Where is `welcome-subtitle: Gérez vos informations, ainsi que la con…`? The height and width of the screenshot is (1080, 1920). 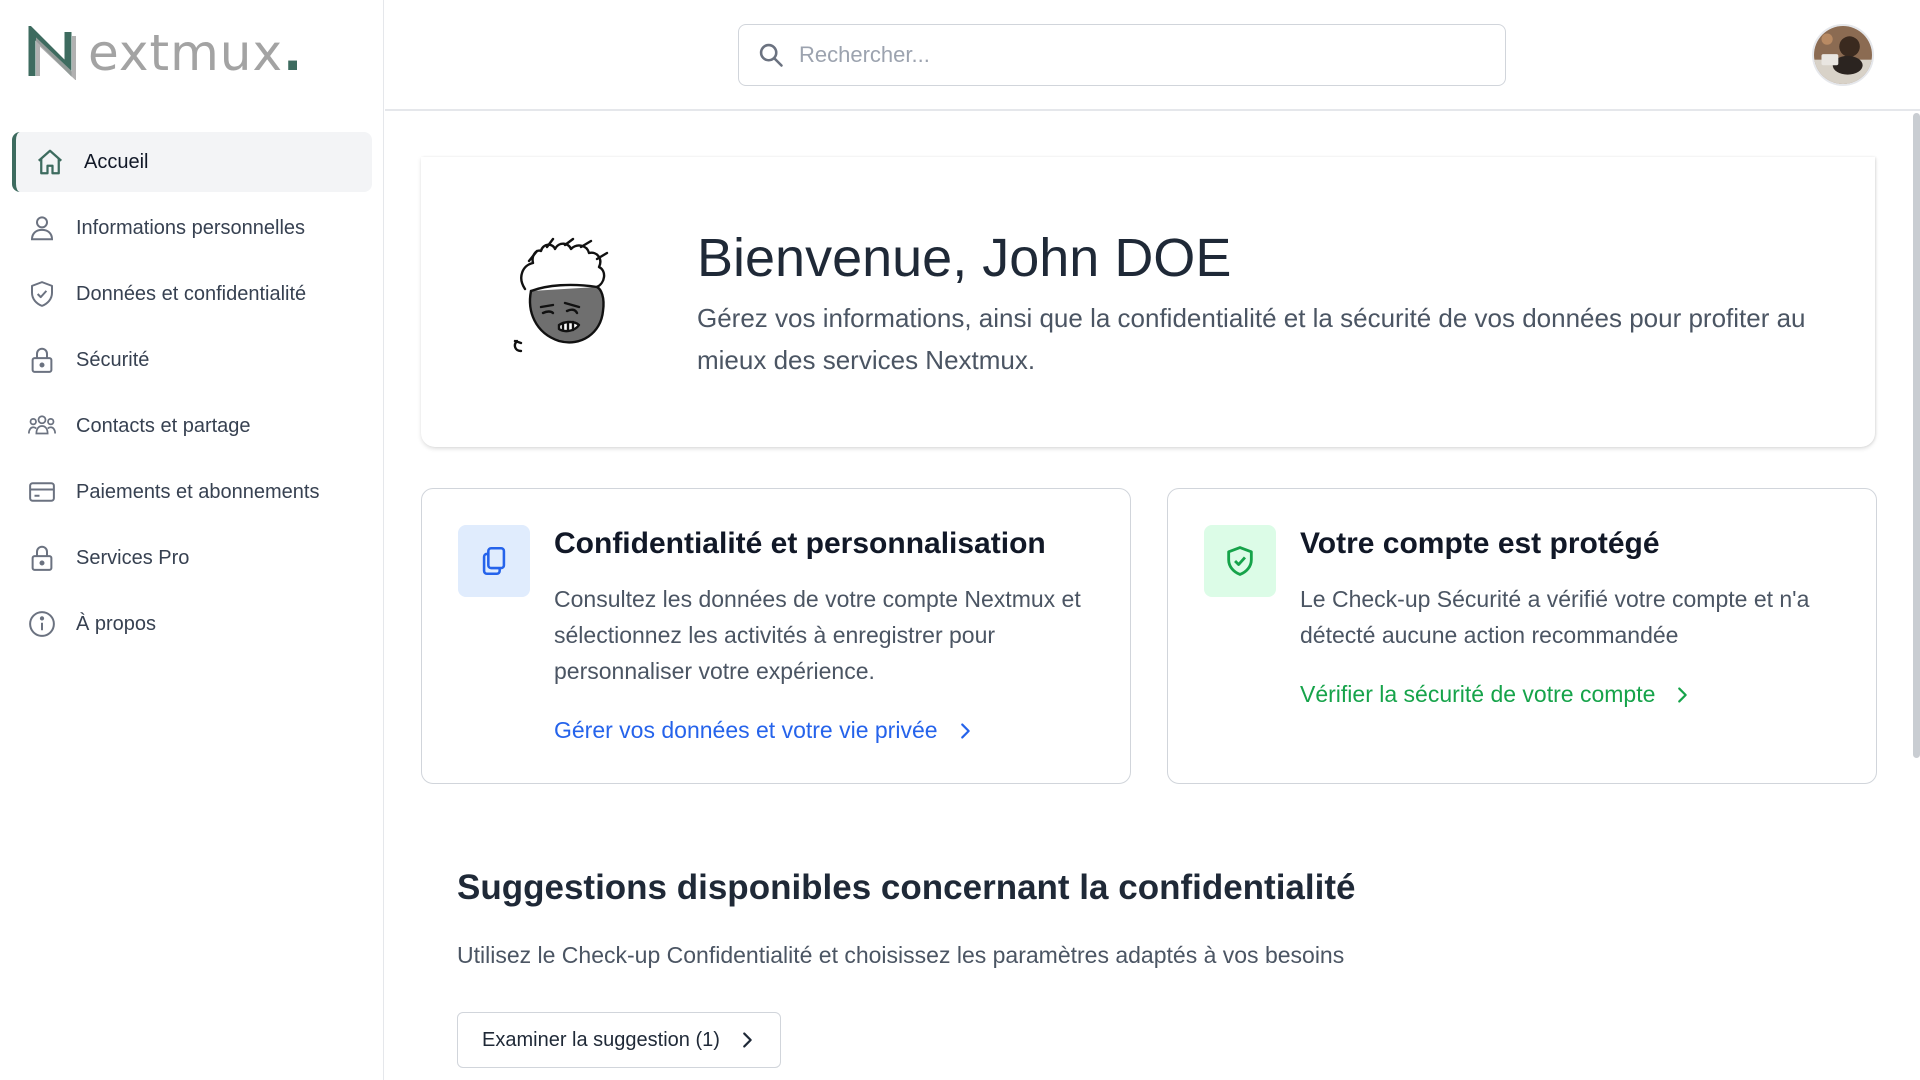
welcome-subtitle: Gérez vos informations, ainsi que la con… is located at coordinates (1251, 339).